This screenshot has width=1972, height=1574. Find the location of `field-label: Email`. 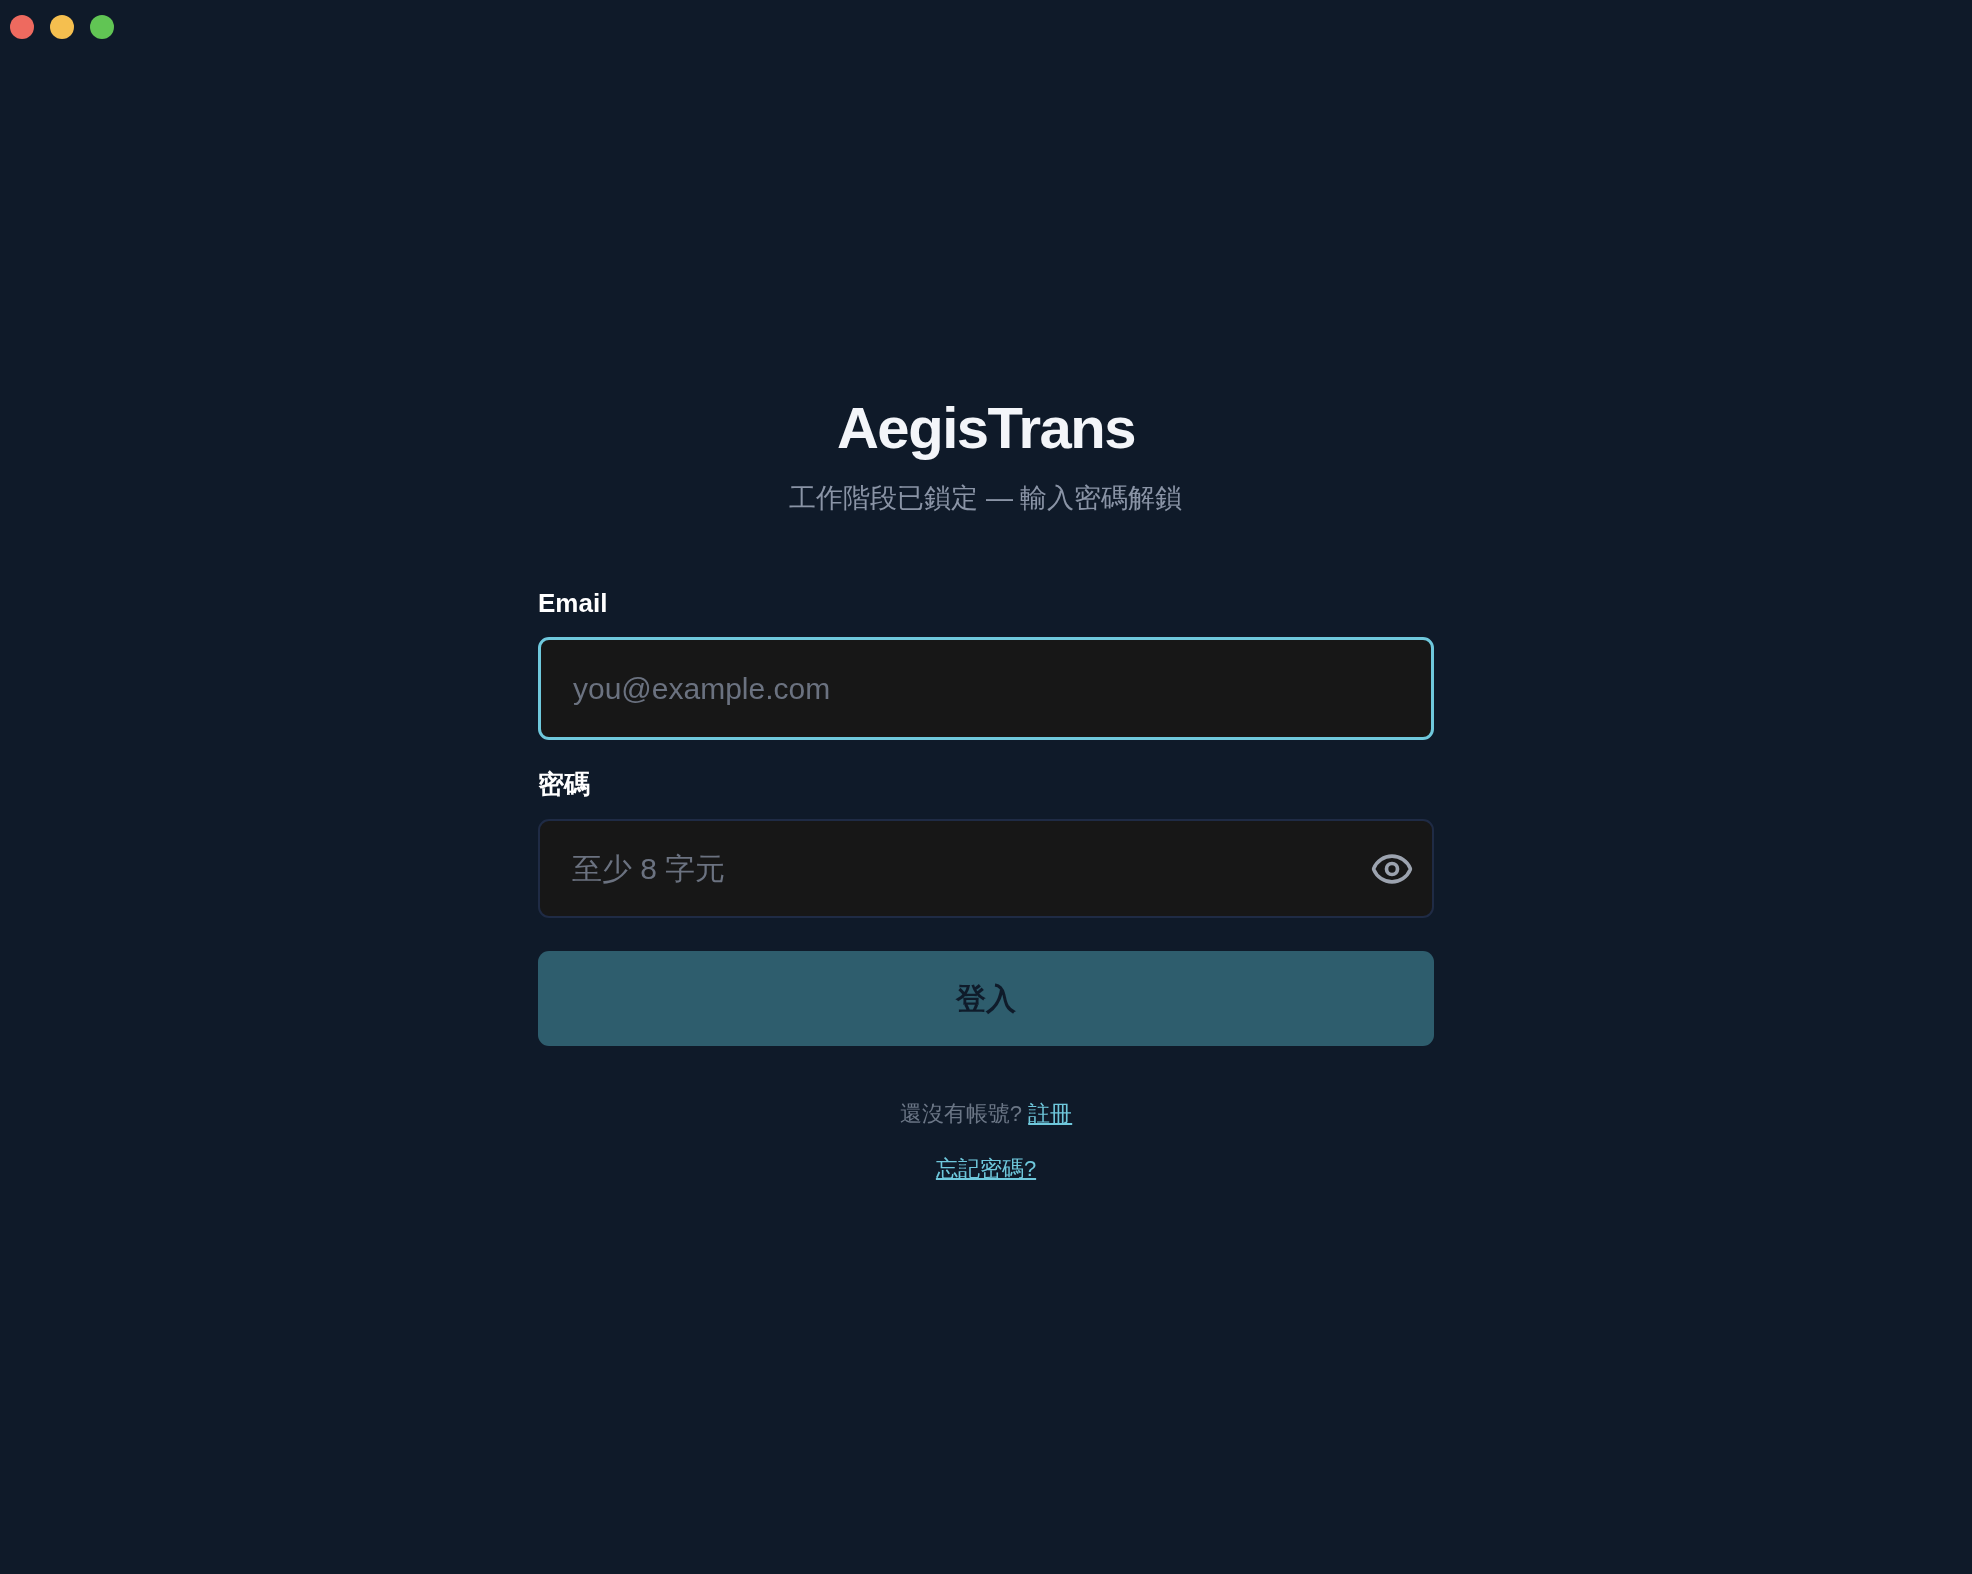

field-label: Email is located at coordinates (573, 603).